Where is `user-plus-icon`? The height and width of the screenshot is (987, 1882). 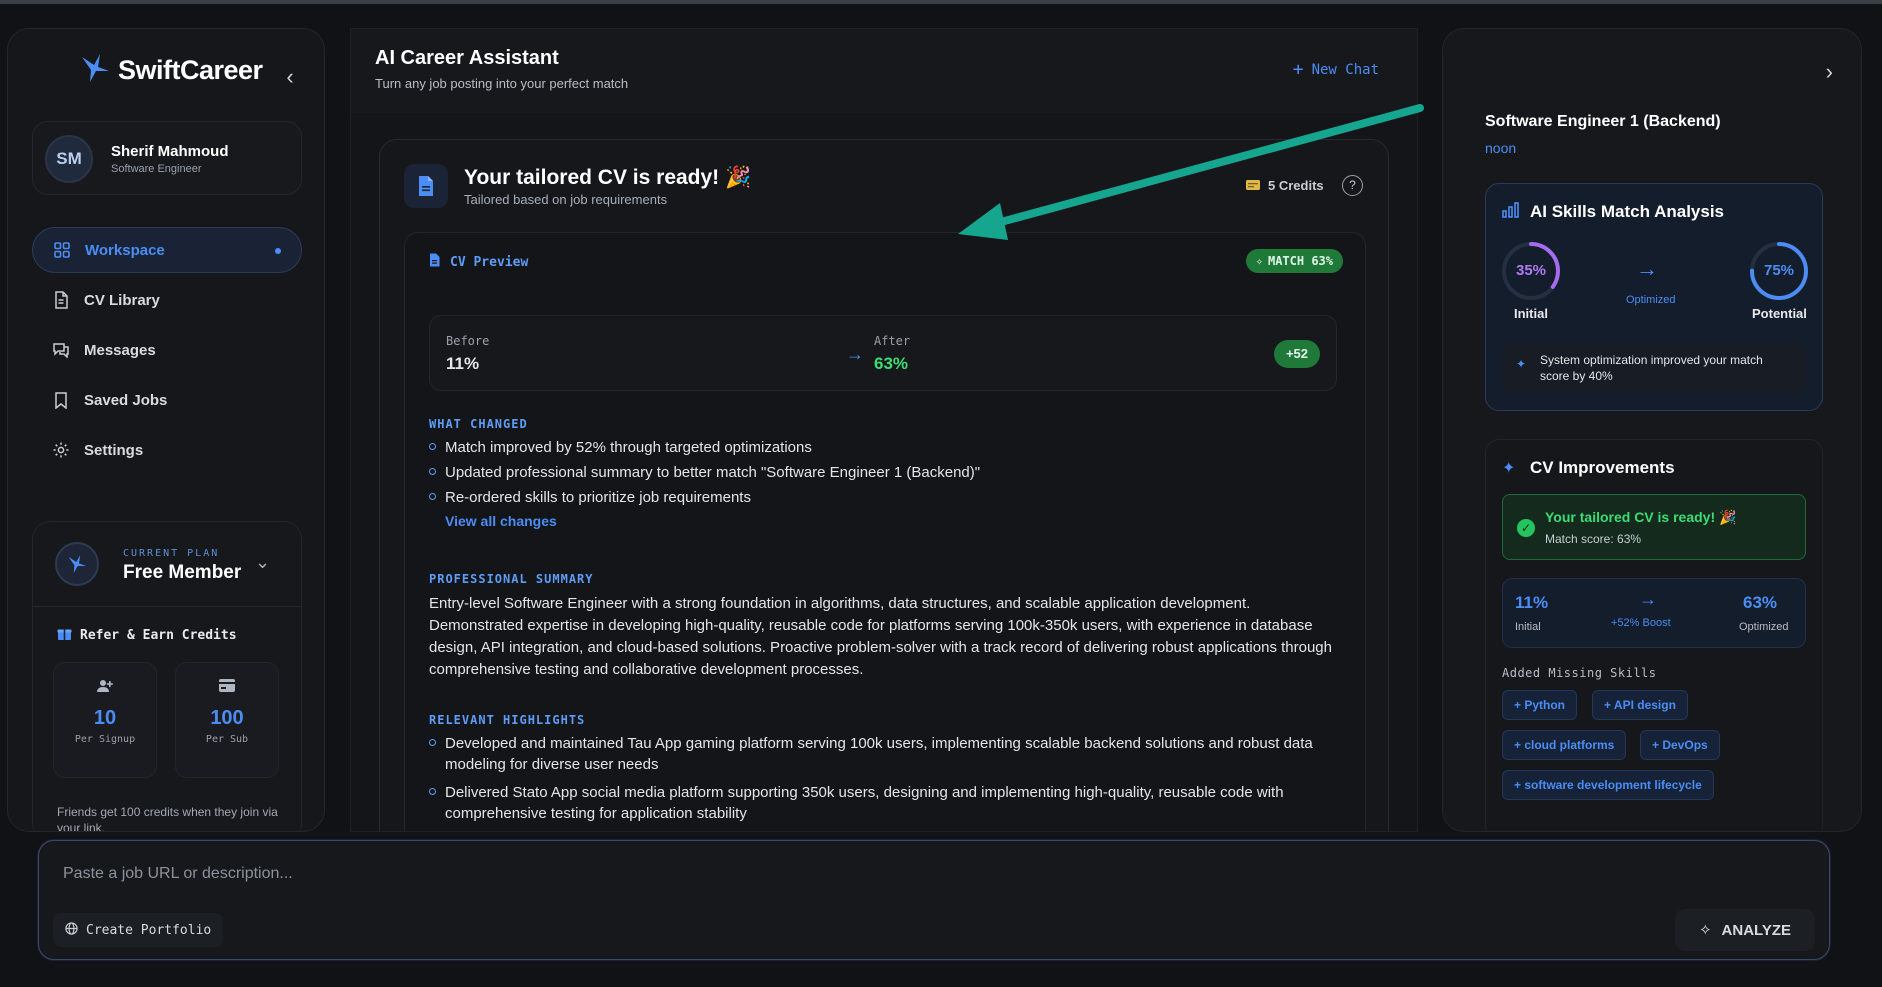
user-plus-icon is located at coordinates (105, 688).